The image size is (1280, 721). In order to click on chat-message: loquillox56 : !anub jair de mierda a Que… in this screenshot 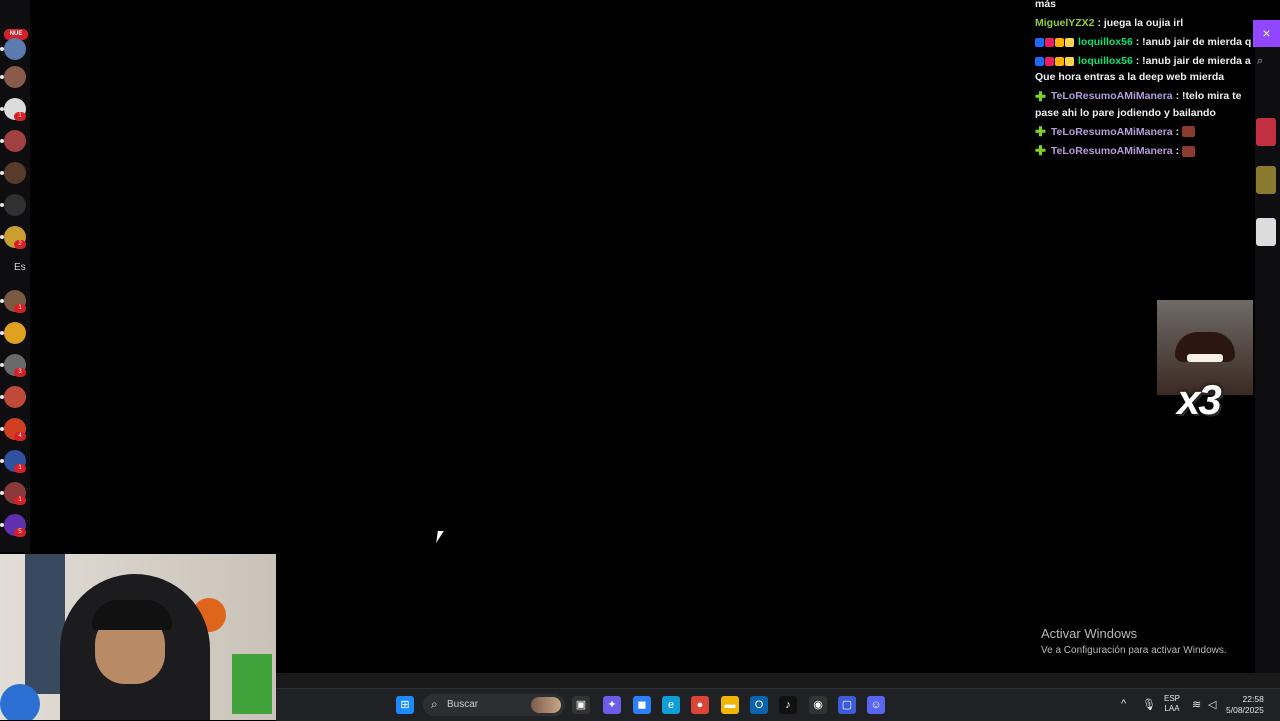, I will do `click(1145, 69)`.